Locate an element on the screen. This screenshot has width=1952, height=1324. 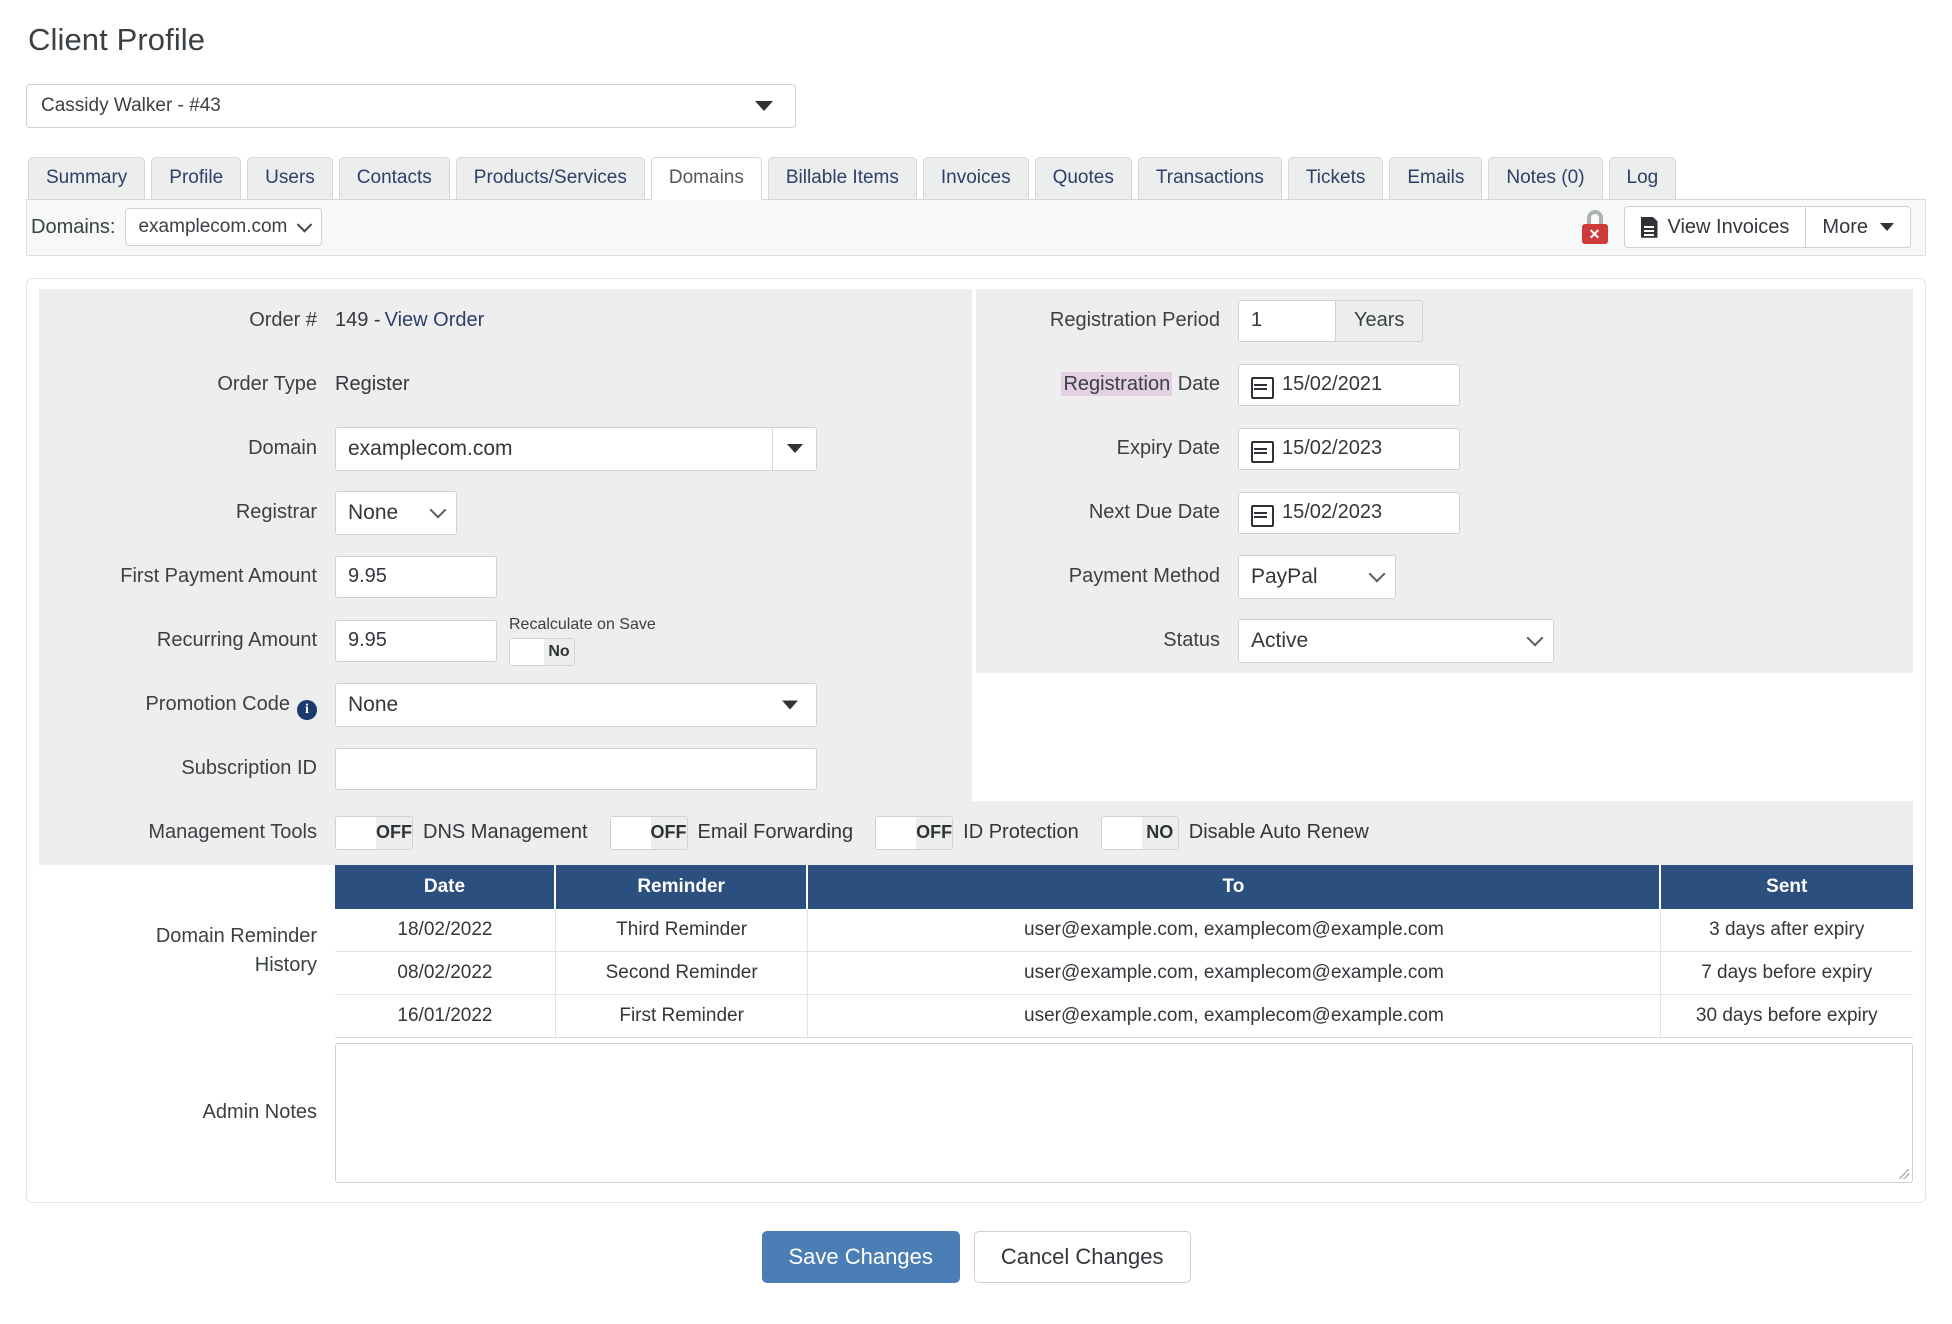
field-order-type: Order Type Register is located at coordinates (505, 384).